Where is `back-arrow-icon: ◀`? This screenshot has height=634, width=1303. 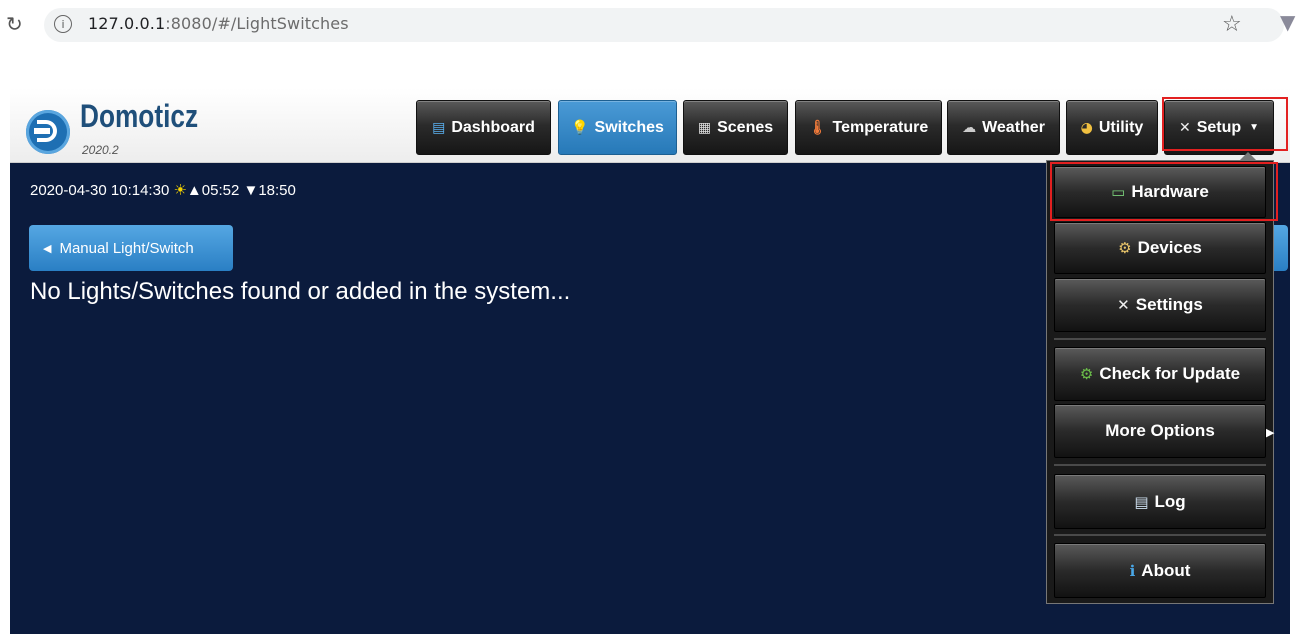
back-arrow-icon: ◀ is located at coordinates (47, 248).